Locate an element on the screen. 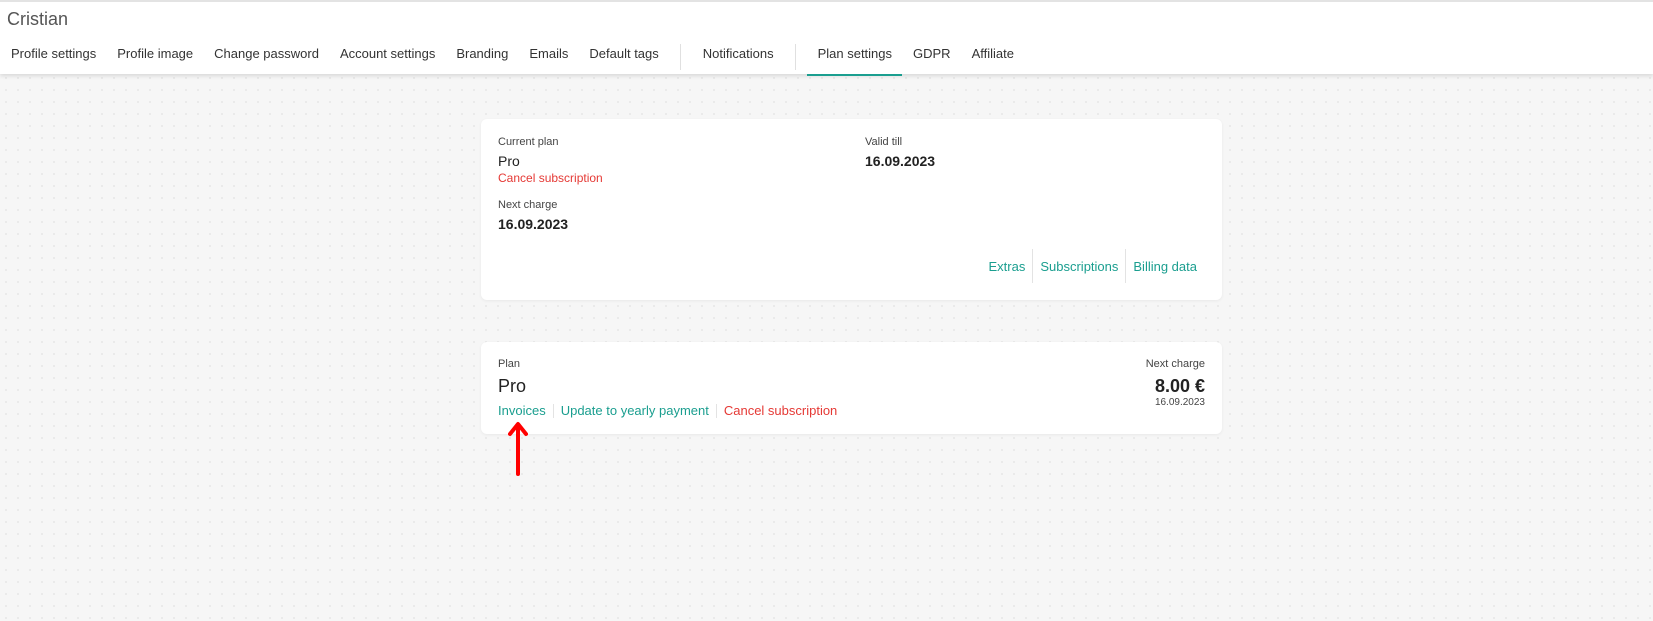 Image resolution: width=1653 pixels, height=621 pixels. tab-change-password: Change password is located at coordinates (266, 58).